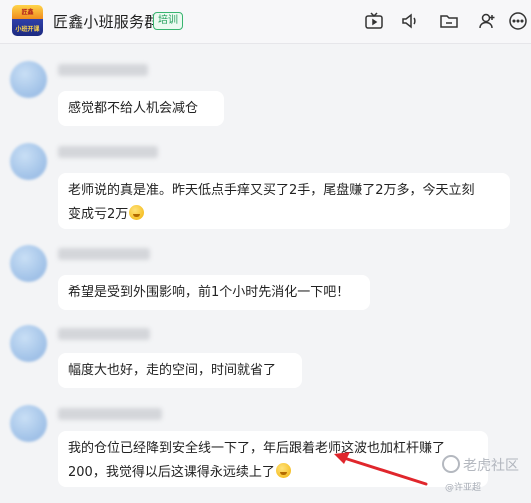  What do you see at coordinates (133, 108) in the screenshot?
I see `message-text: 感觉都不给人机会减仓` at bounding box center [133, 108].